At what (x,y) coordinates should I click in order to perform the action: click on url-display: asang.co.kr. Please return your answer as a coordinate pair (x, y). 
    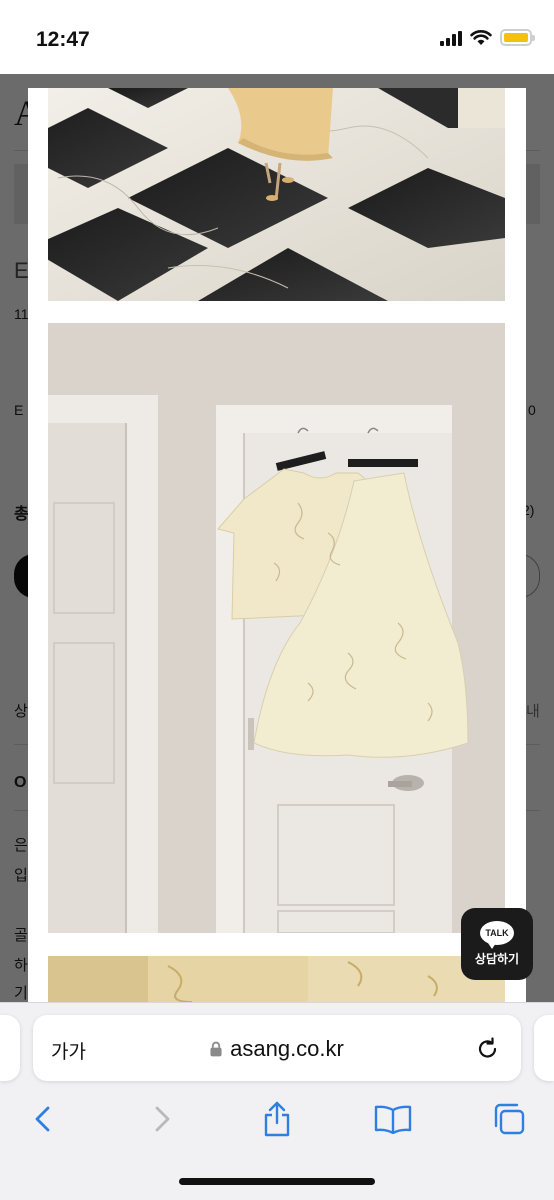
    Looking at the image, I should click on (277, 1049).